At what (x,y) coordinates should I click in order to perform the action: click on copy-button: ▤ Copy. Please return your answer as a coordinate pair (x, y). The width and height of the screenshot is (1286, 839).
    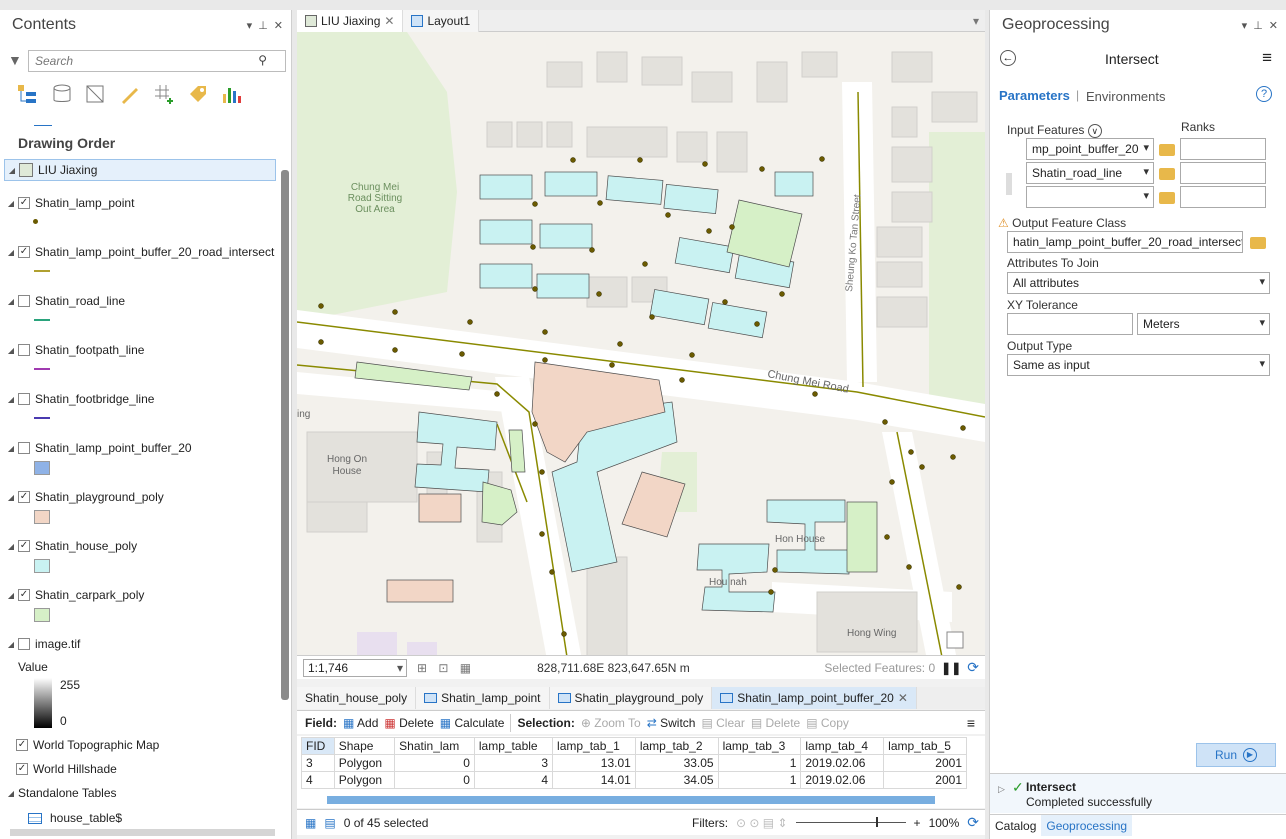
    Looking at the image, I should click on (827, 723).